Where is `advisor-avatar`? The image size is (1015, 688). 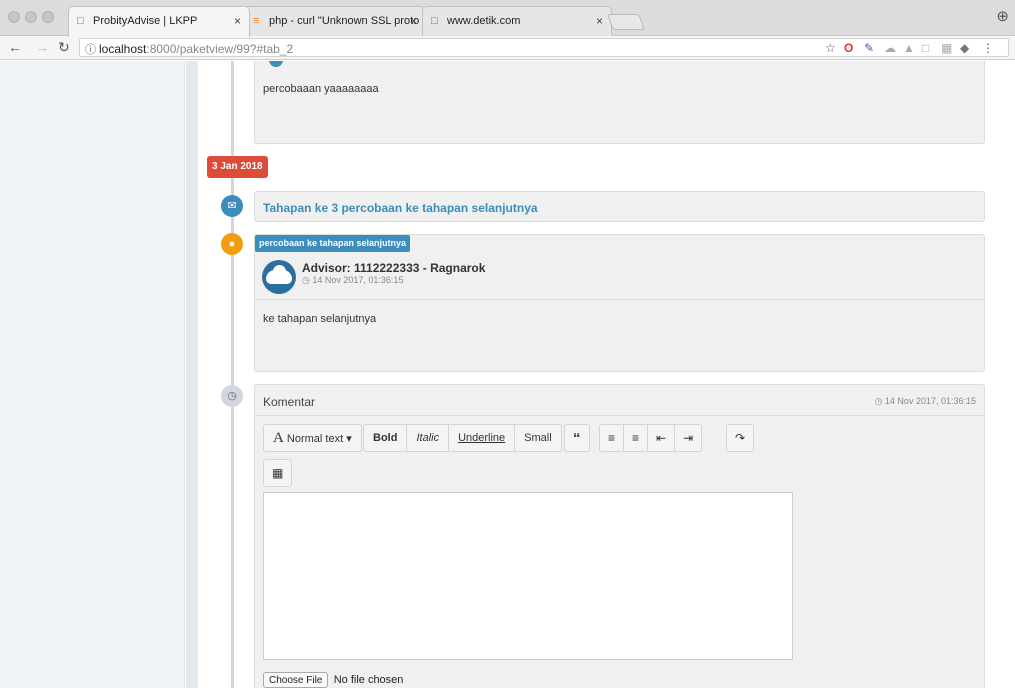 advisor-avatar is located at coordinates (279, 277).